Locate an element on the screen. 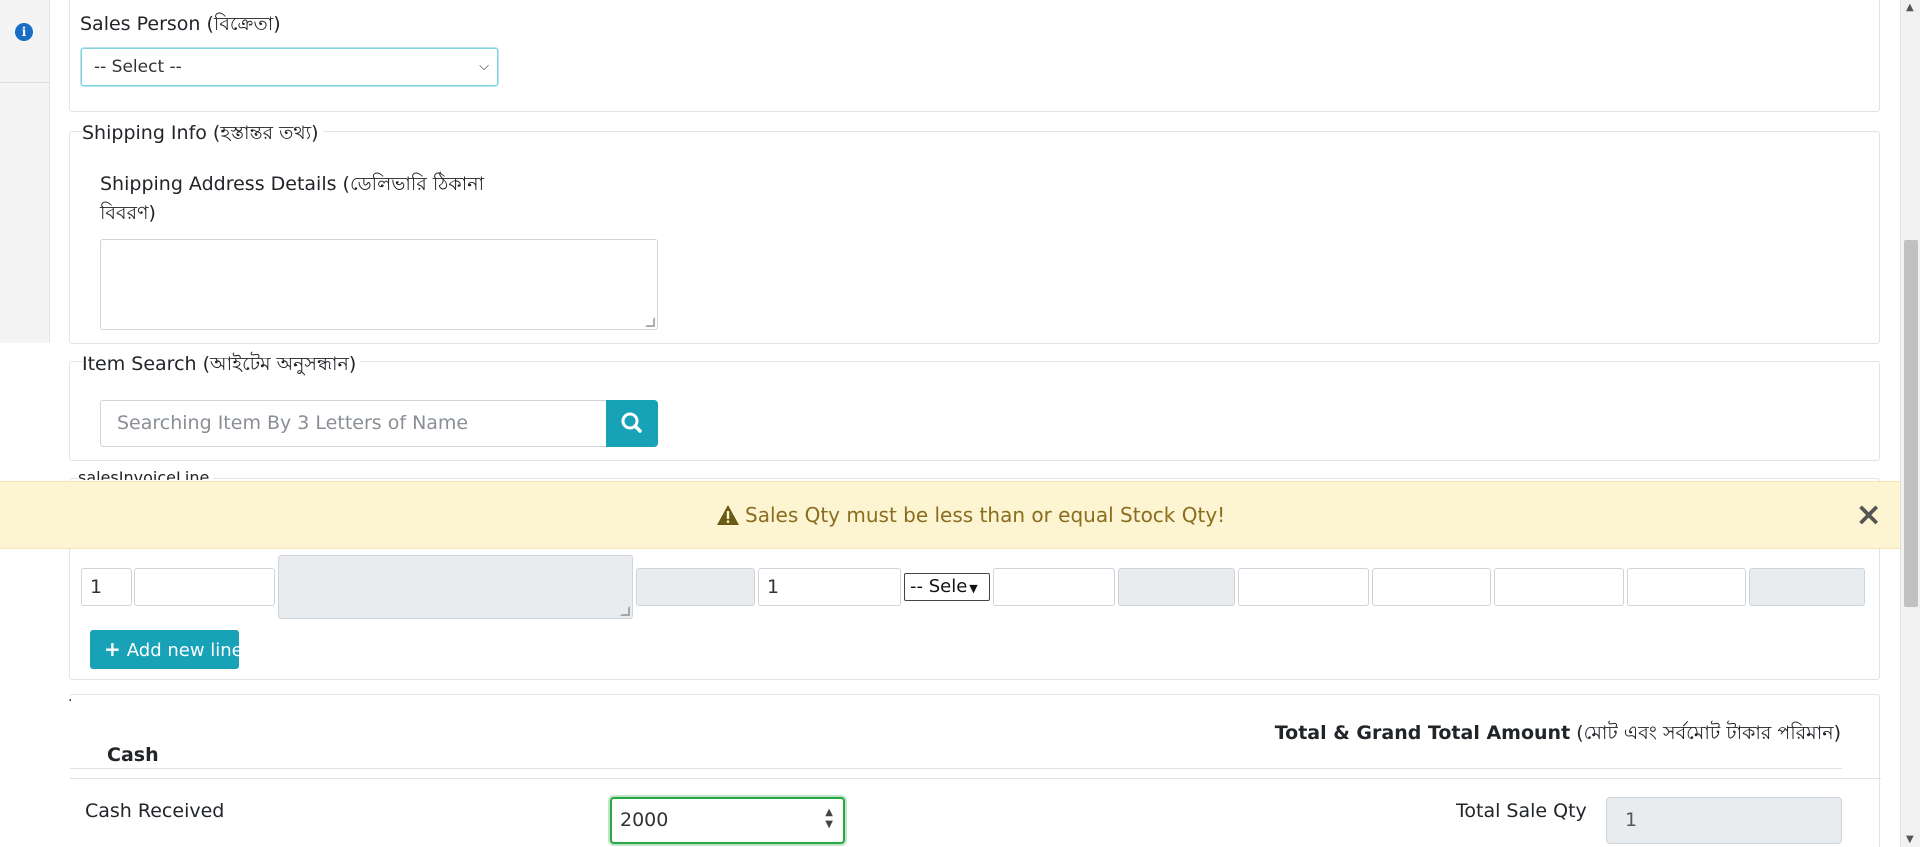 The image size is (1920, 847). invoice-lines-legend: salesInvoiceLine is located at coordinates (146, 474).